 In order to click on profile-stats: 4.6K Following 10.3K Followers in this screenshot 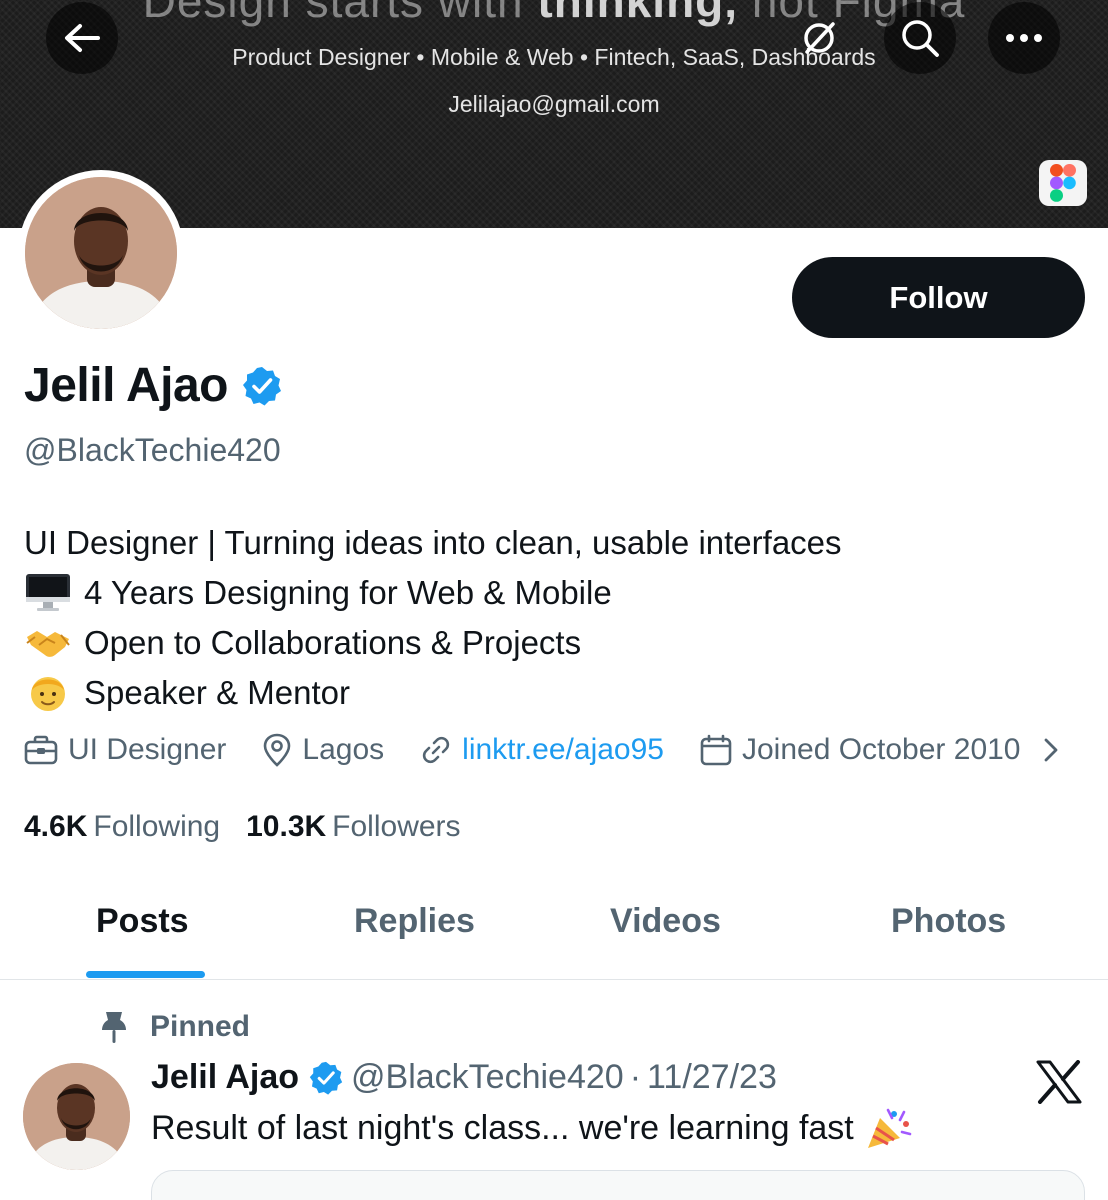, I will do `click(255, 827)`.